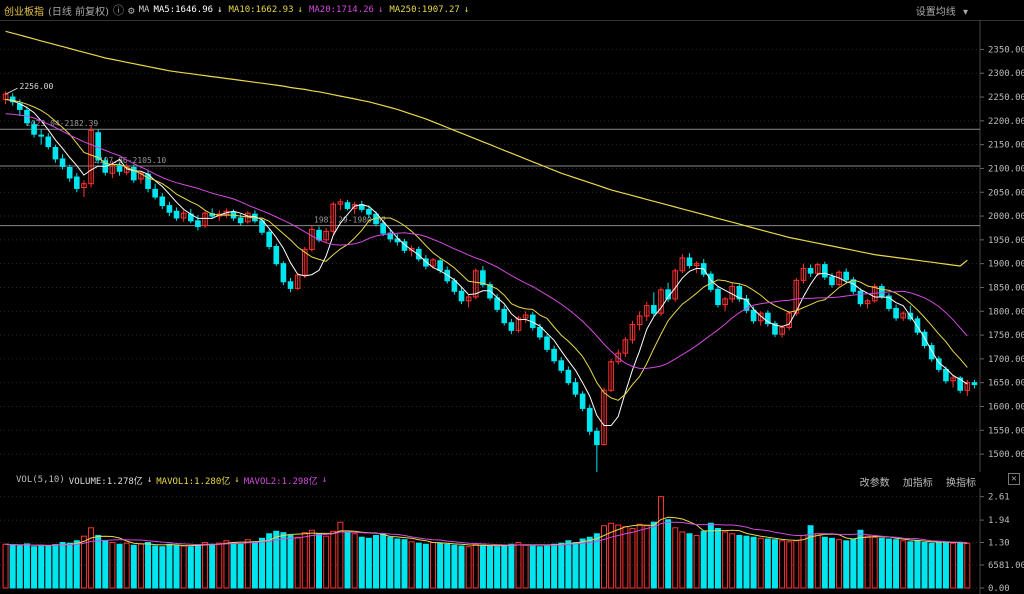  Describe the element at coordinates (1006, 336) in the screenshot. I see `price-tick-label: 1750.00` at that location.